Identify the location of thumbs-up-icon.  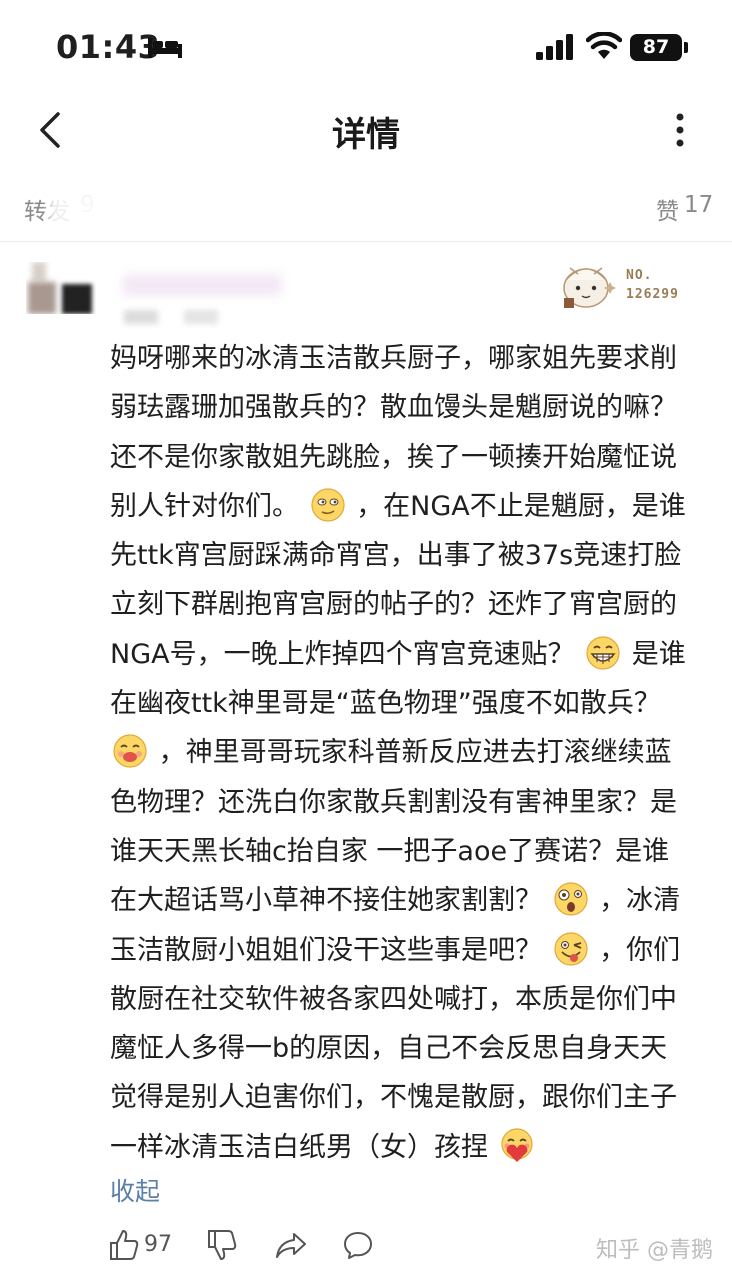
(124, 1245).